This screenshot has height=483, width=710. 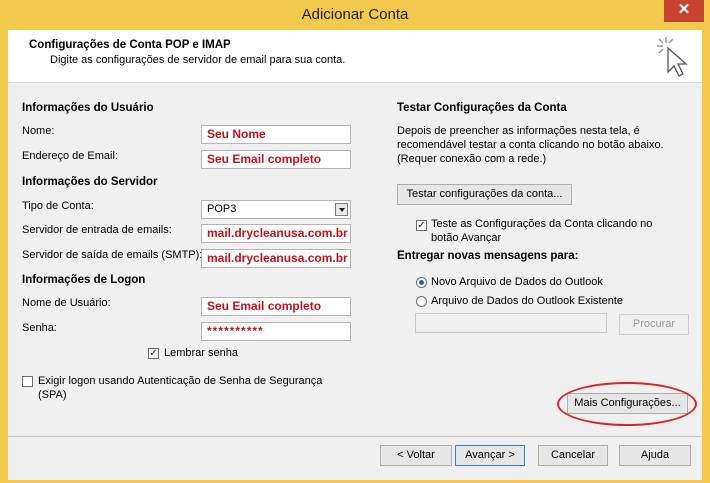 What do you see at coordinates (466, 238) in the screenshot?
I see `auto-test-label-line2: botão Avançar` at bounding box center [466, 238].